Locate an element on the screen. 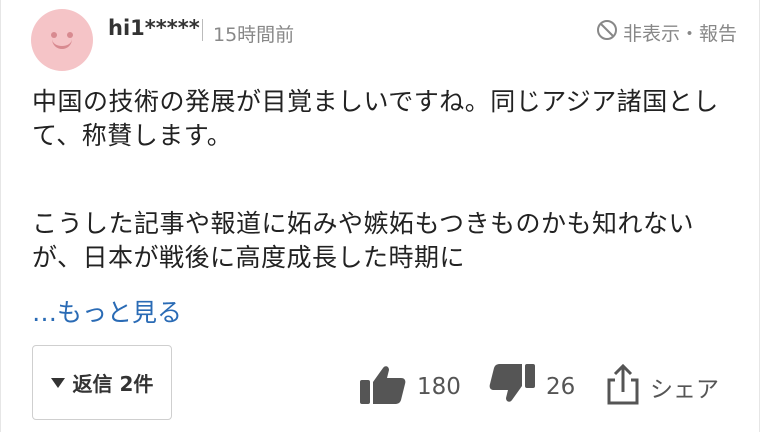 This screenshot has height=432, width=760. thumbs-down-icon is located at coordinates (512, 387).